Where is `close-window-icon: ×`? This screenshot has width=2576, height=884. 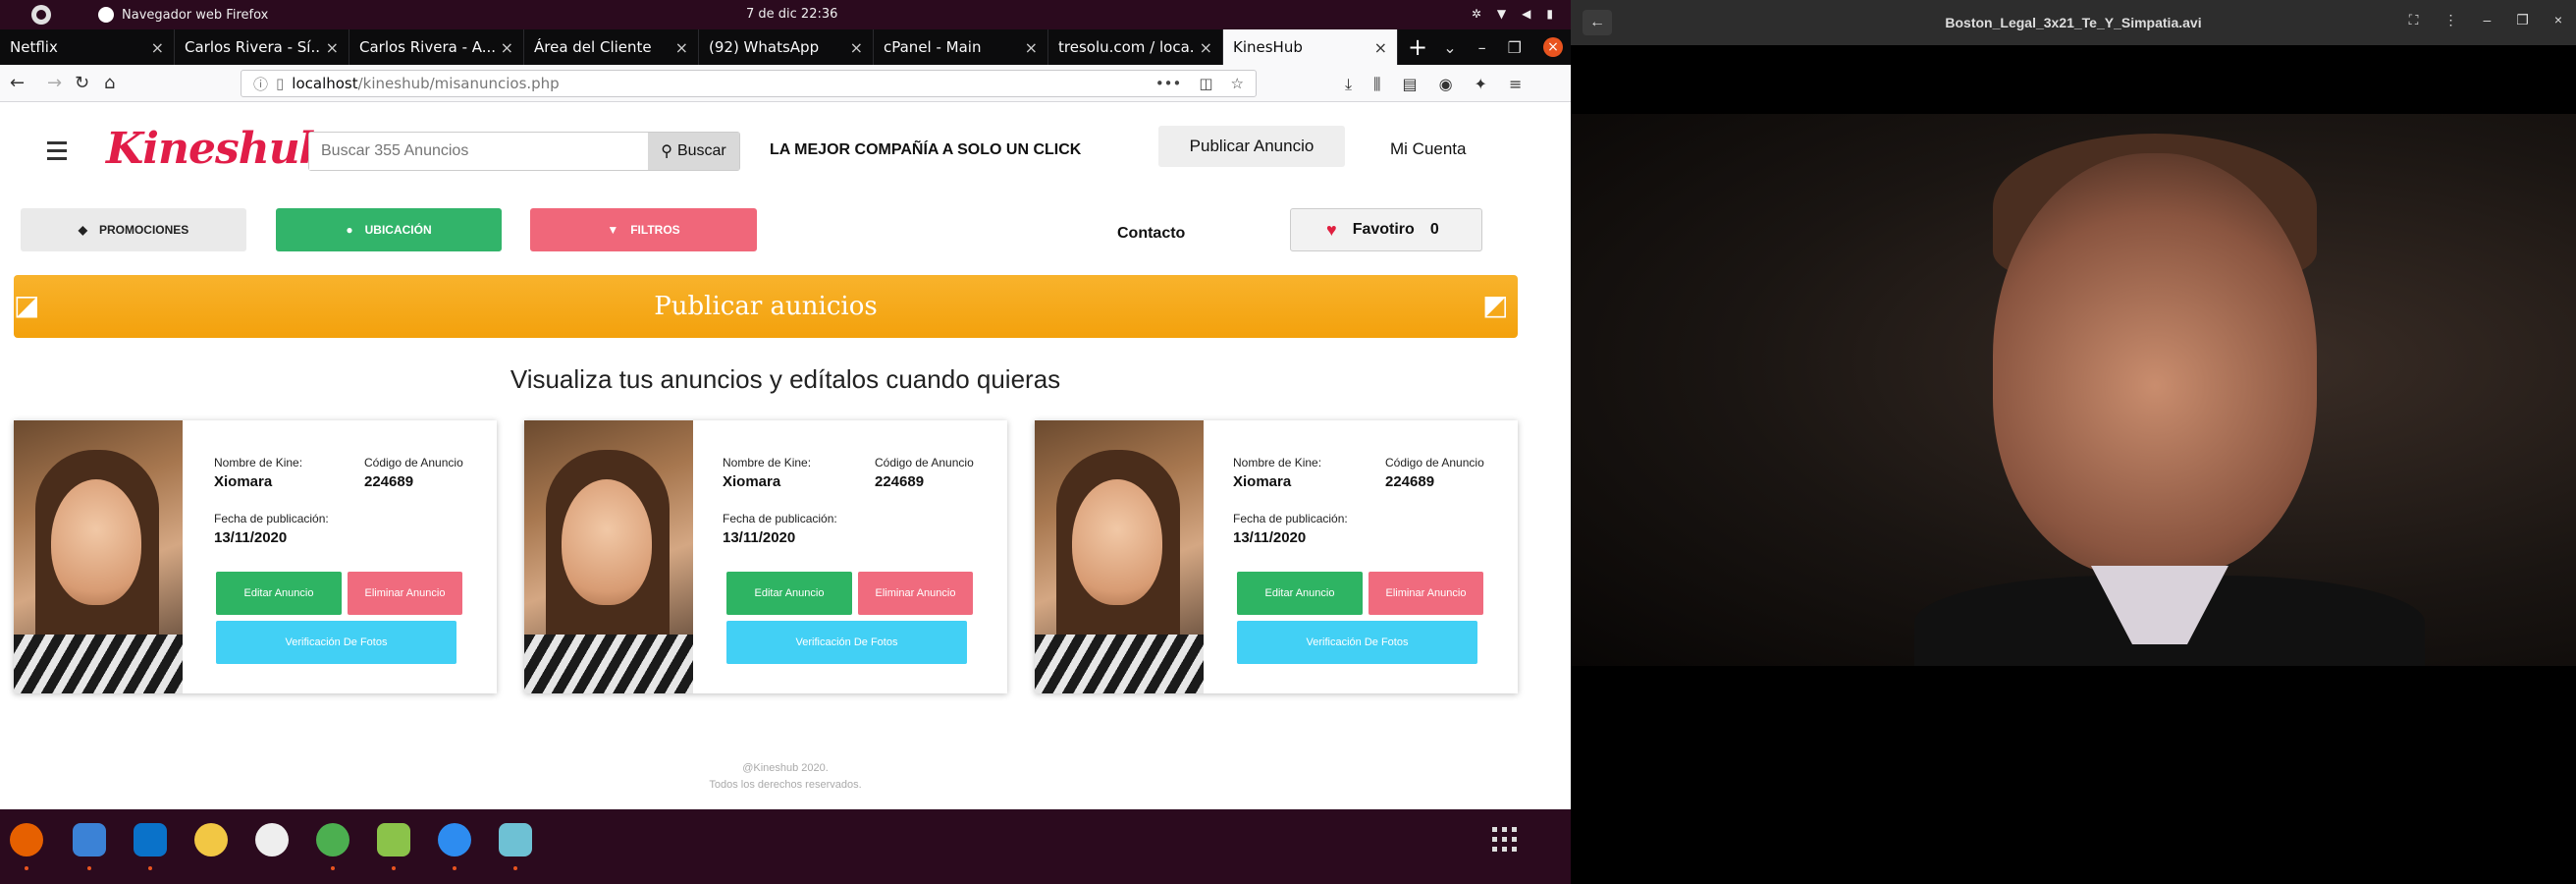 close-window-icon: × is located at coordinates (1553, 47).